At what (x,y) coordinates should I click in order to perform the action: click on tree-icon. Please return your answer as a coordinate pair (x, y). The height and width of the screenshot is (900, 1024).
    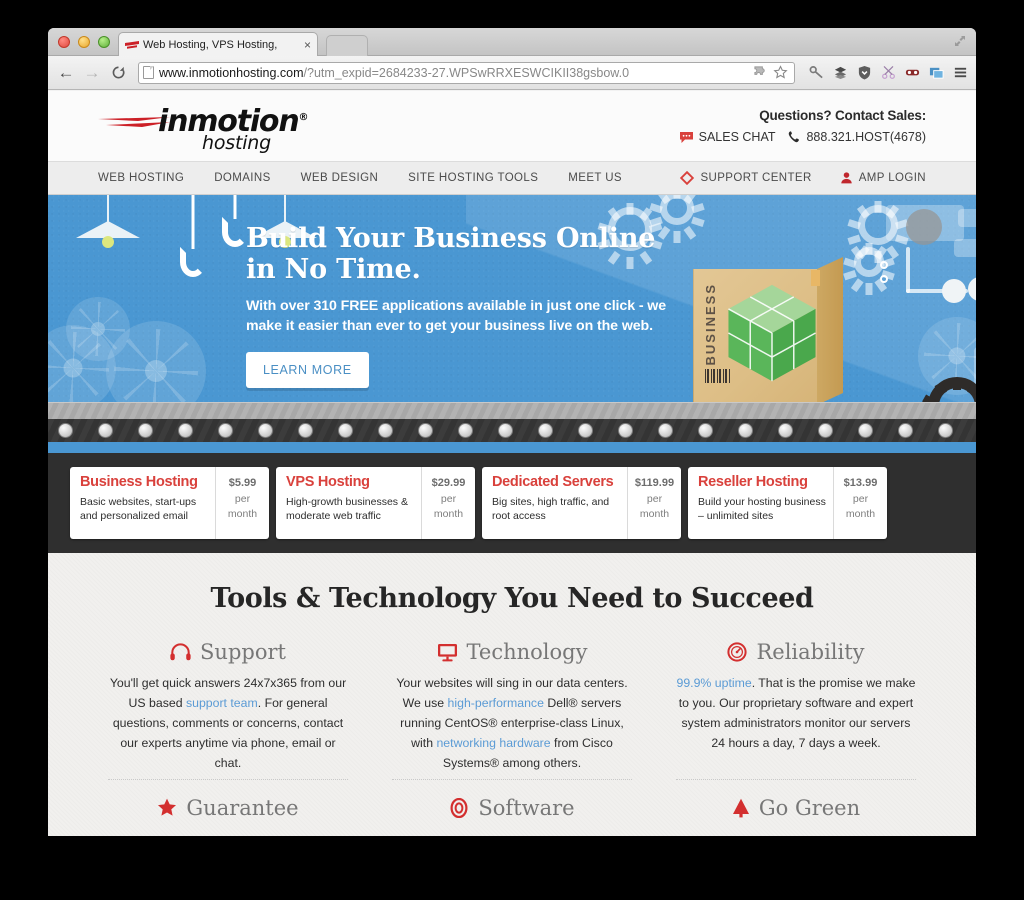
    Looking at the image, I should click on (741, 808).